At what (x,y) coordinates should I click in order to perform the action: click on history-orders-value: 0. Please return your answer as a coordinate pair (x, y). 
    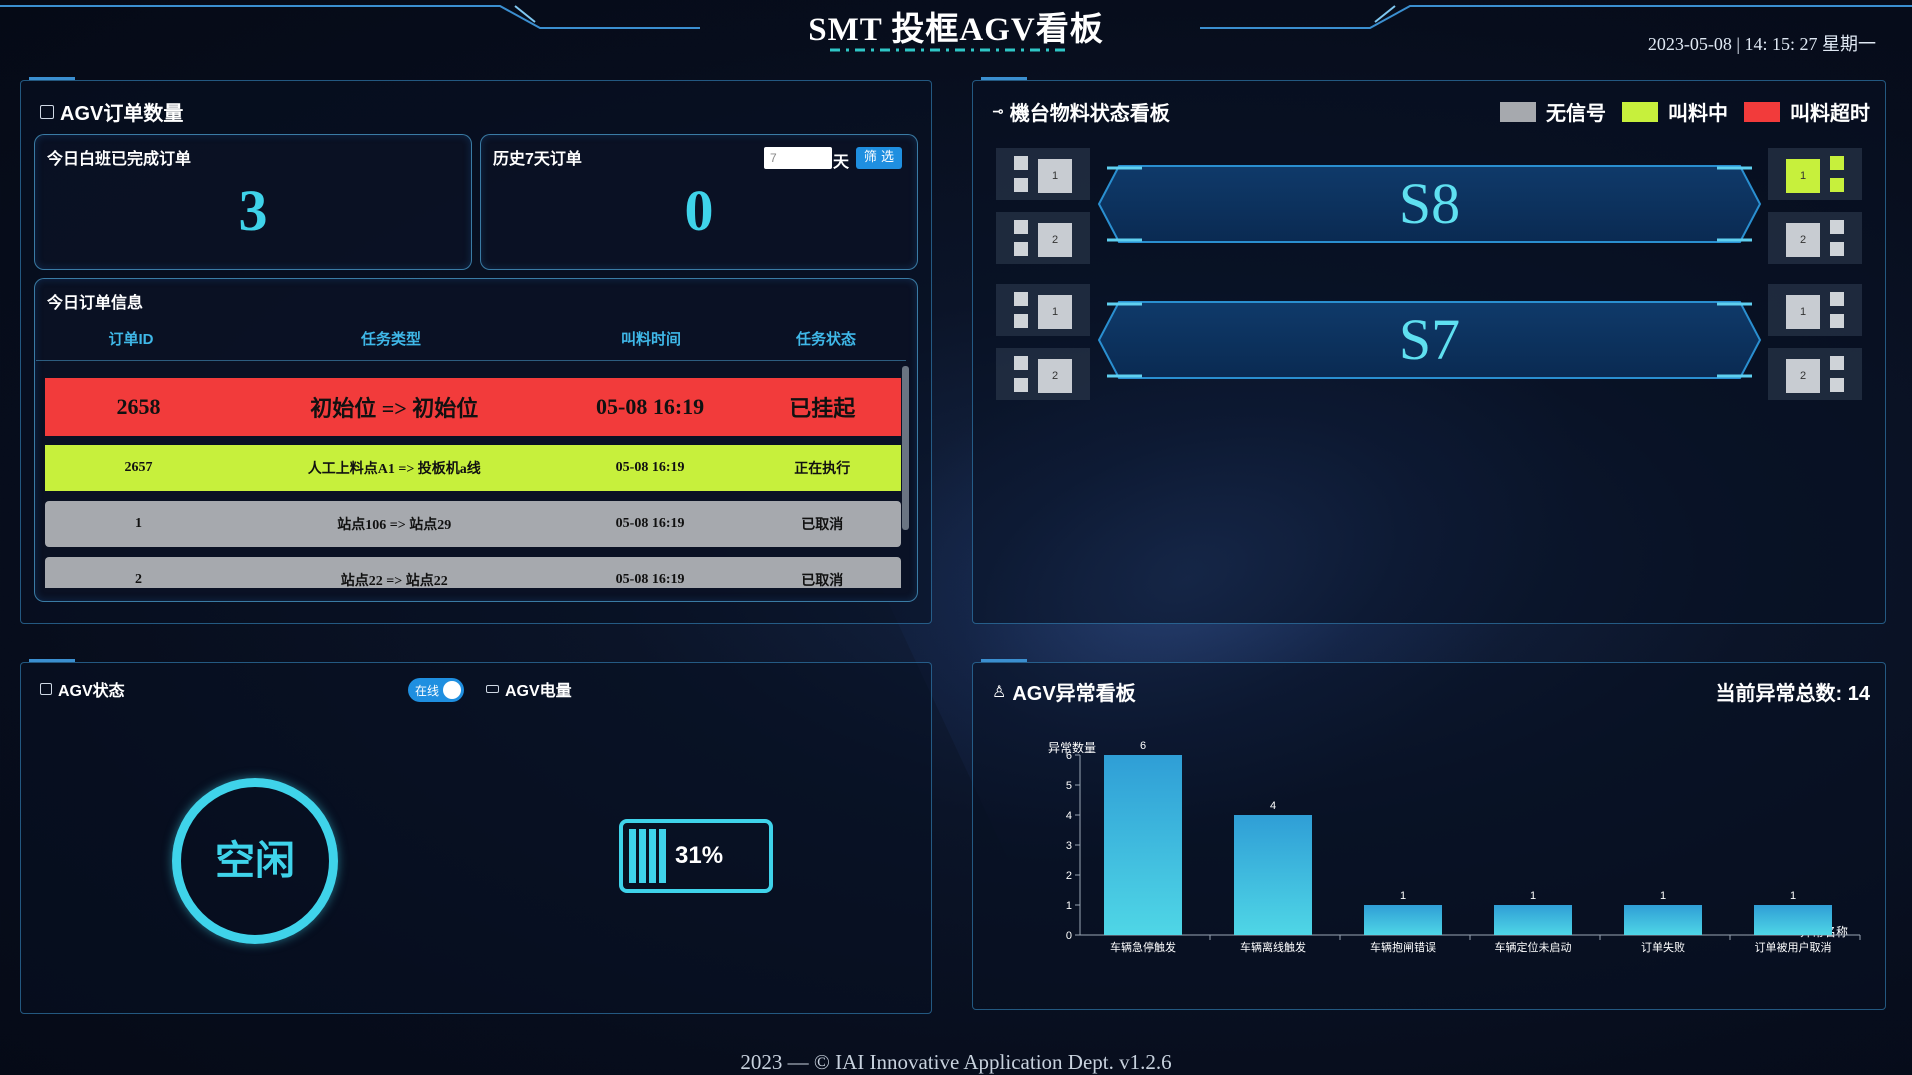
    Looking at the image, I should click on (699, 210).